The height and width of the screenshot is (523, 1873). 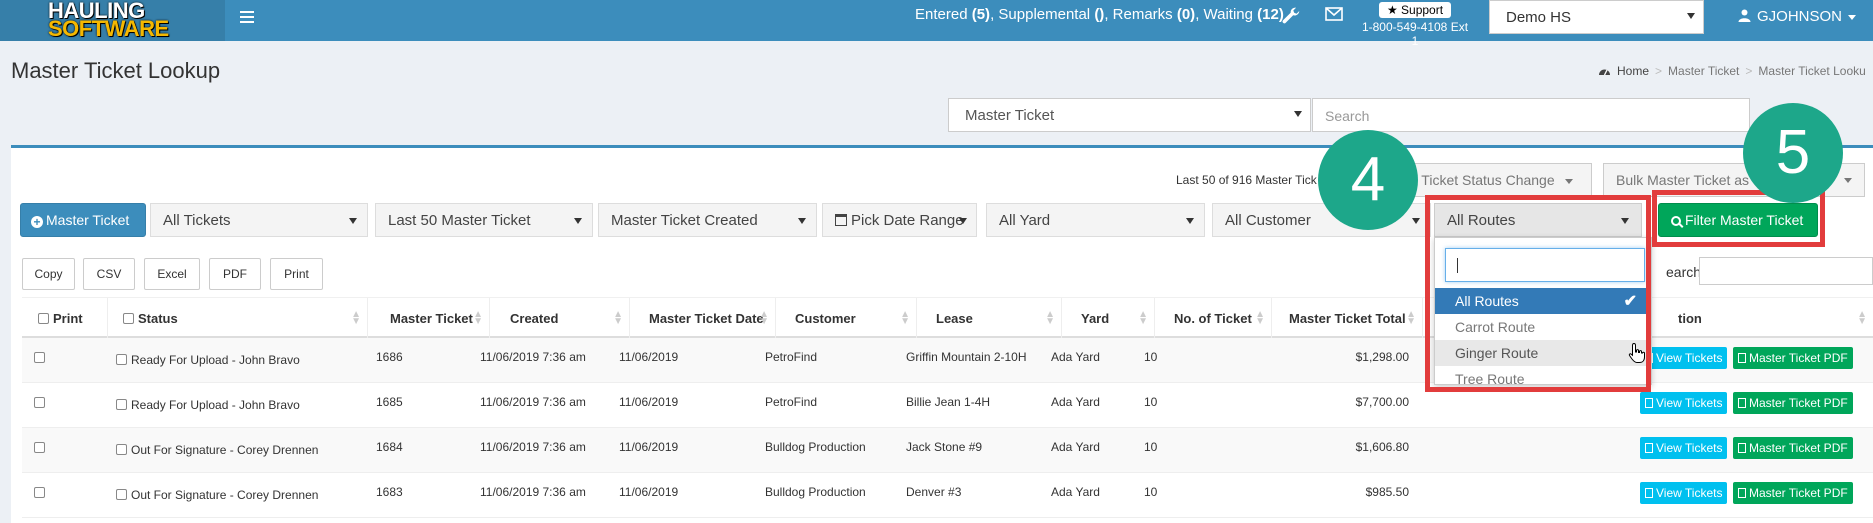 What do you see at coordinates (1415, 10) in the screenshot?
I see `support-button: ★ Support` at bounding box center [1415, 10].